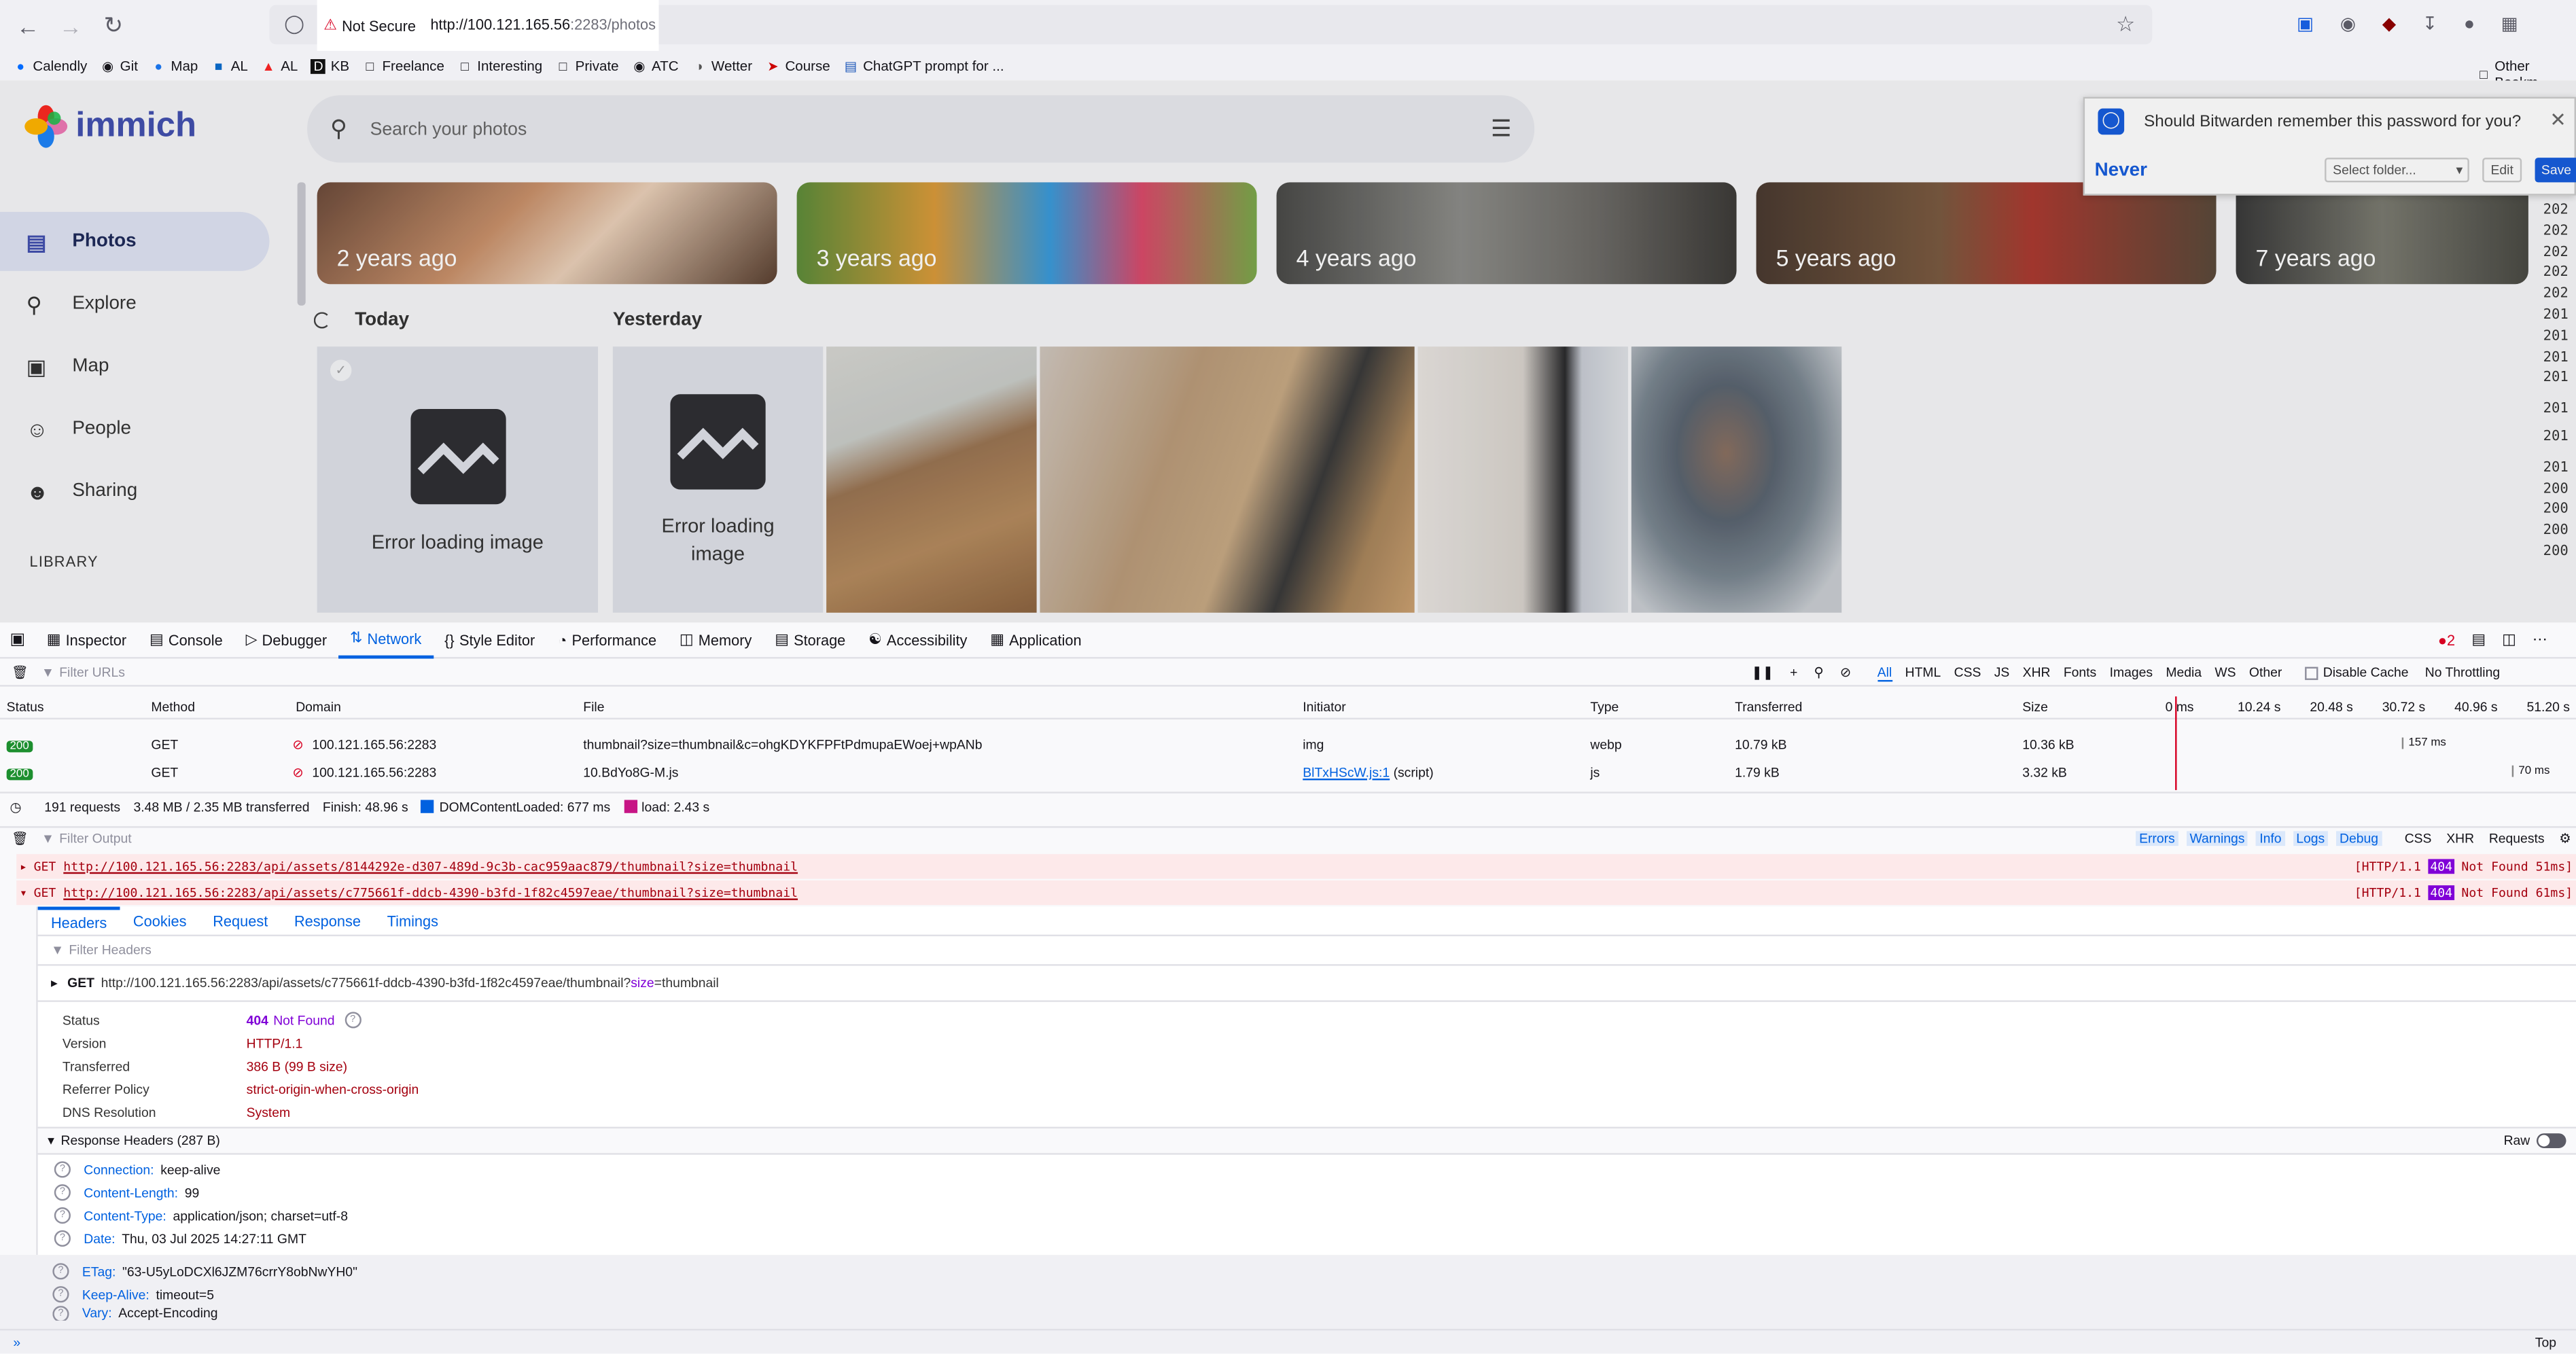 Image resolution: width=2576 pixels, height=1354 pixels. Describe the element at coordinates (318, 709) in the screenshot. I see `column-domain: Domain` at that location.